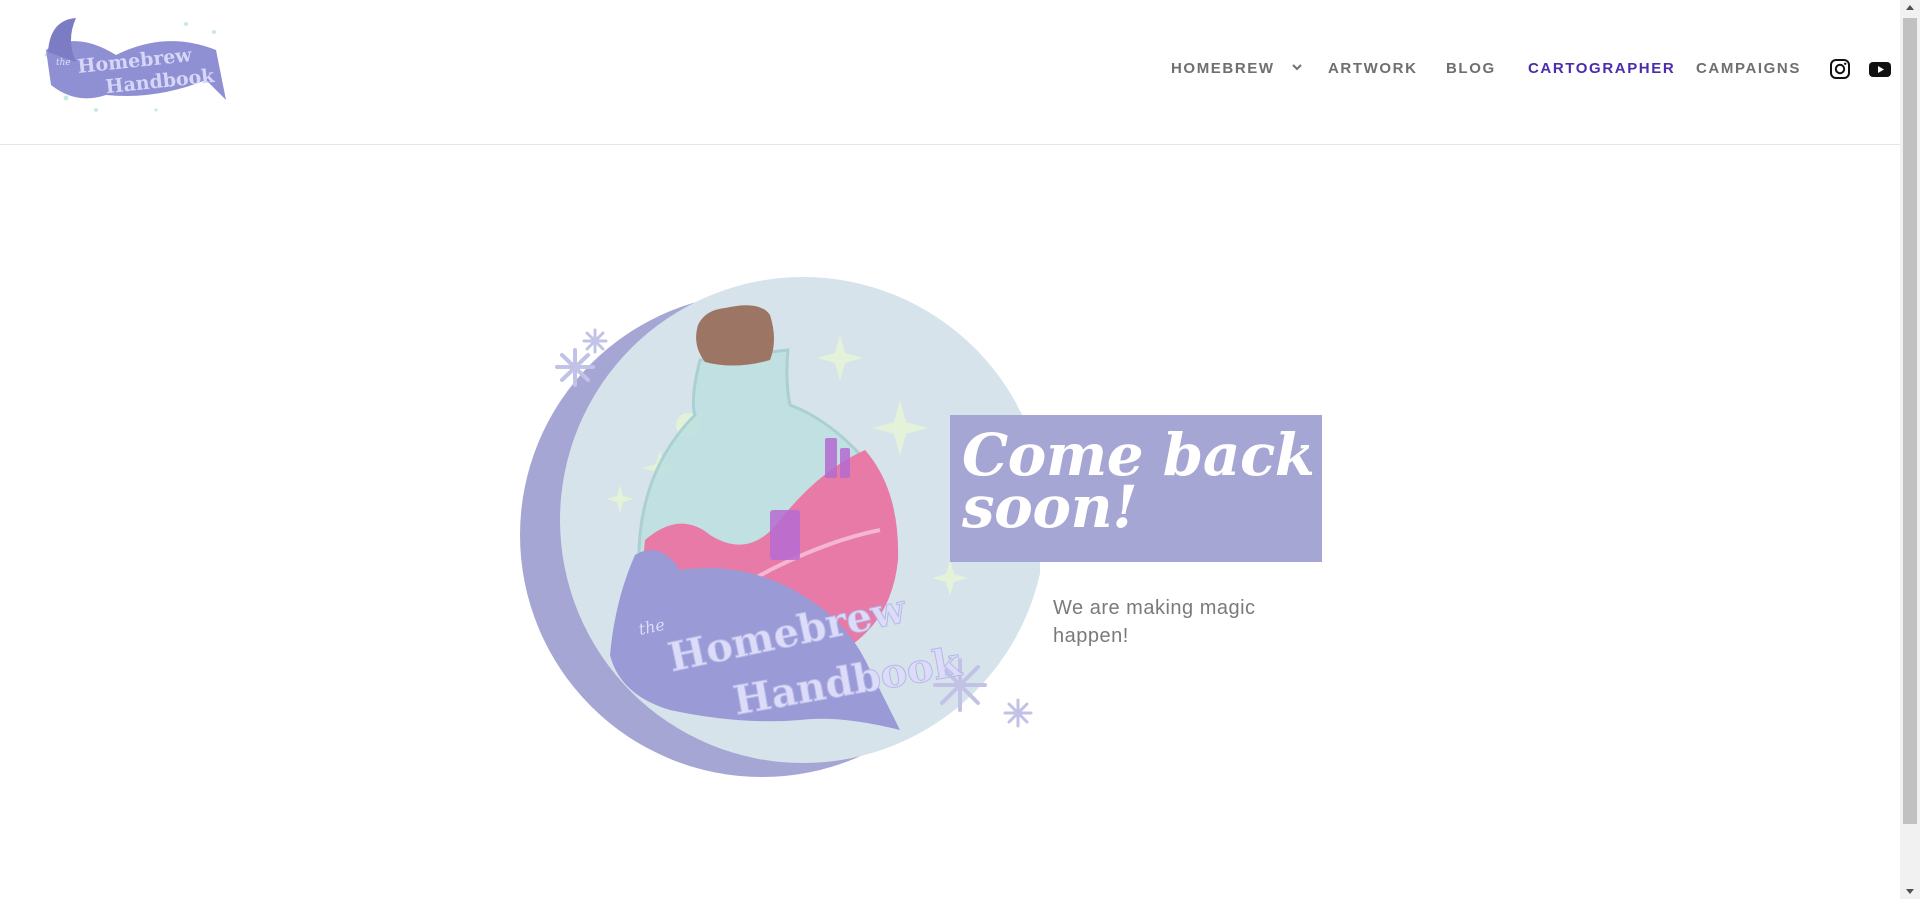  I want to click on vertical-scrollbar, so click(1910, 449).